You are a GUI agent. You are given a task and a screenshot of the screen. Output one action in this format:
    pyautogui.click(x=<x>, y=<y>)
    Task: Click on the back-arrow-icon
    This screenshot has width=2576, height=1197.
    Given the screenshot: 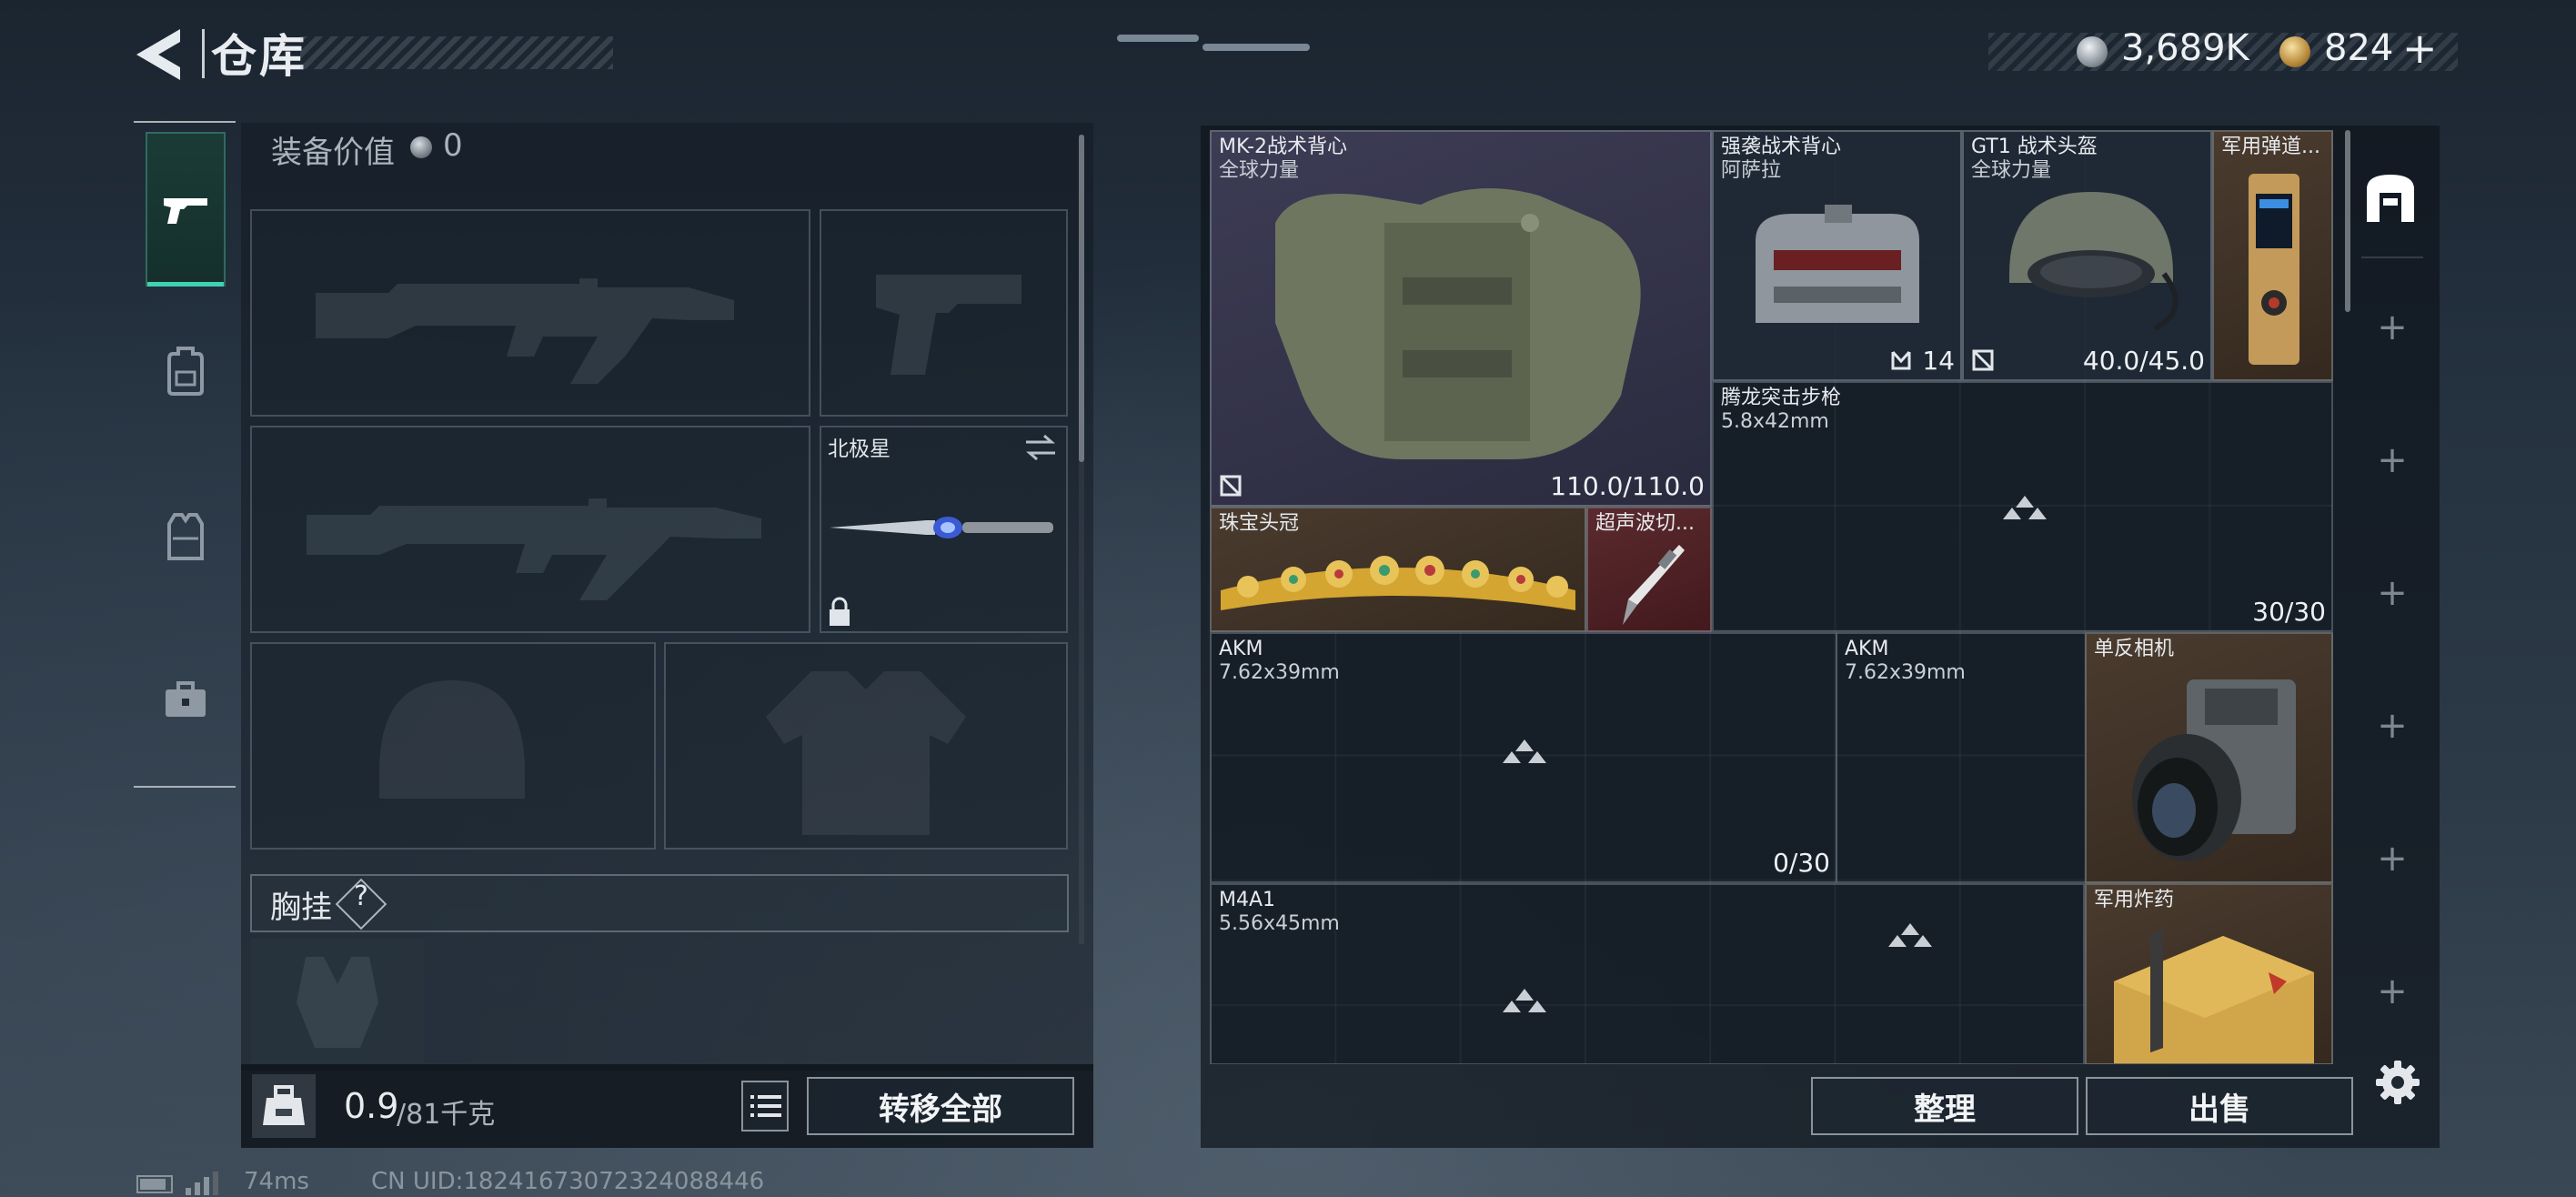 What is the action you would take?
    pyautogui.click(x=159, y=54)
    